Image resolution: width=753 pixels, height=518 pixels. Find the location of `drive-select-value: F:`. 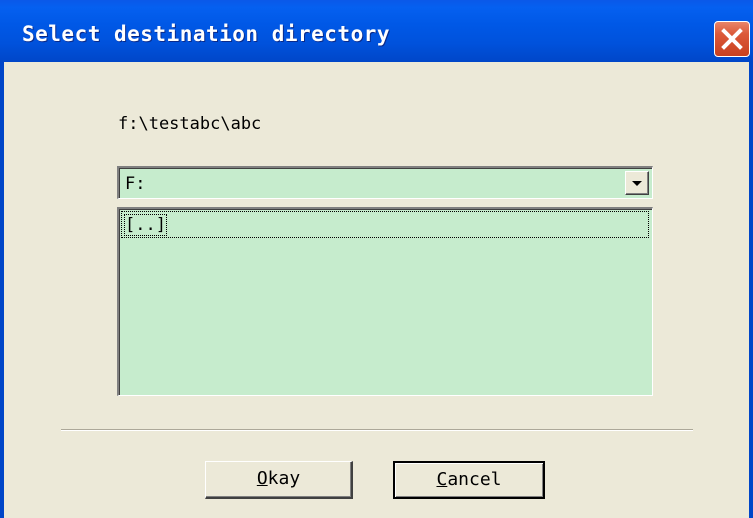

drive-select-value: F: is located at coordinates (135, 184).